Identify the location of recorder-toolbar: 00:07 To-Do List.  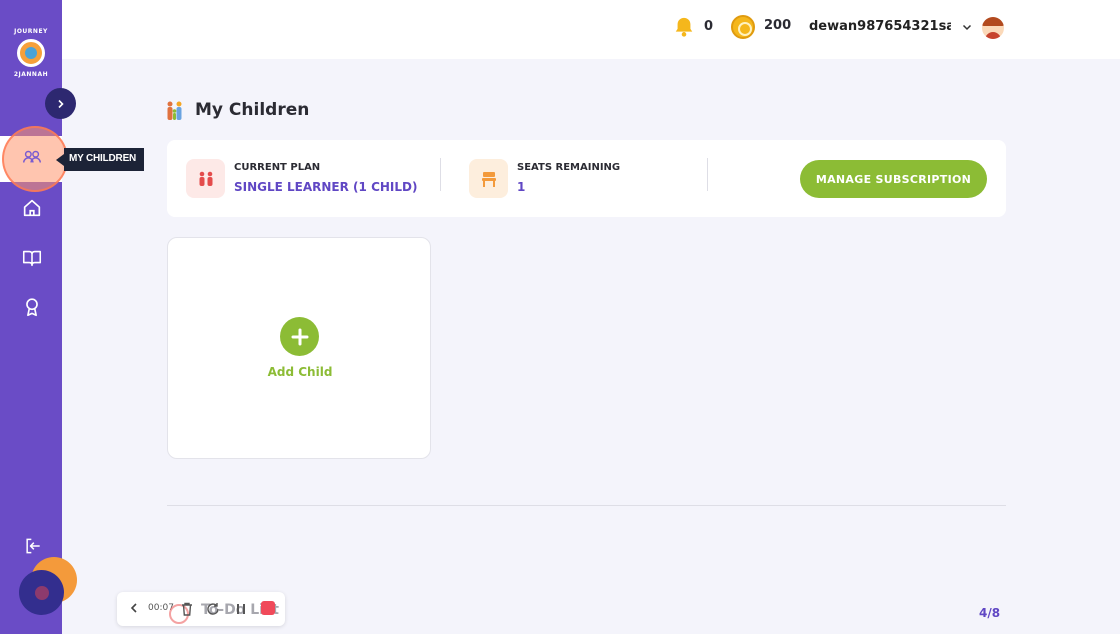
(201, 609).